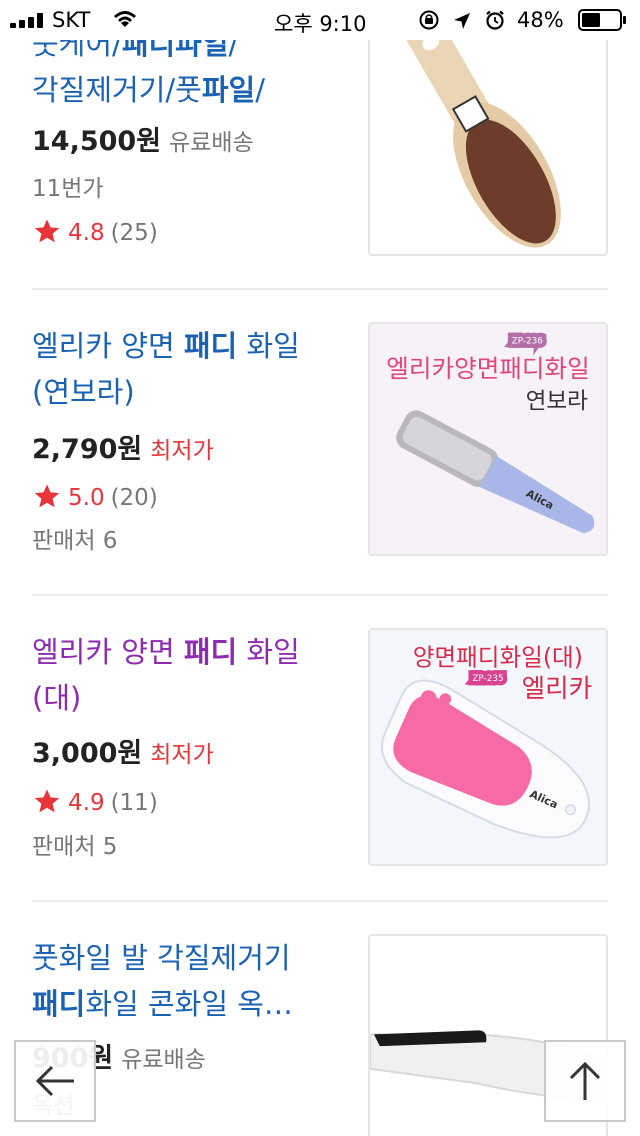 This screenshot has height=1136, width=640. What do you see at coordinates (488, 439) in the screenshot?
I see `foot-file-lavender-image: ZP-236 엘리카양면패디화일 연보라 Alica` at bounding box center [488, 439].